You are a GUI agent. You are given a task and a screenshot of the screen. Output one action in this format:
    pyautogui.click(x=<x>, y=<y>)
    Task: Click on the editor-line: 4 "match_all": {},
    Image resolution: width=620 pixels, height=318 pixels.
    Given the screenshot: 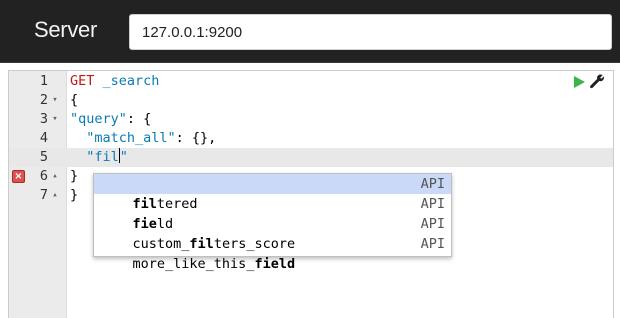 What is the action you would take?
    pyautogui.click(x=311, y=138)
    